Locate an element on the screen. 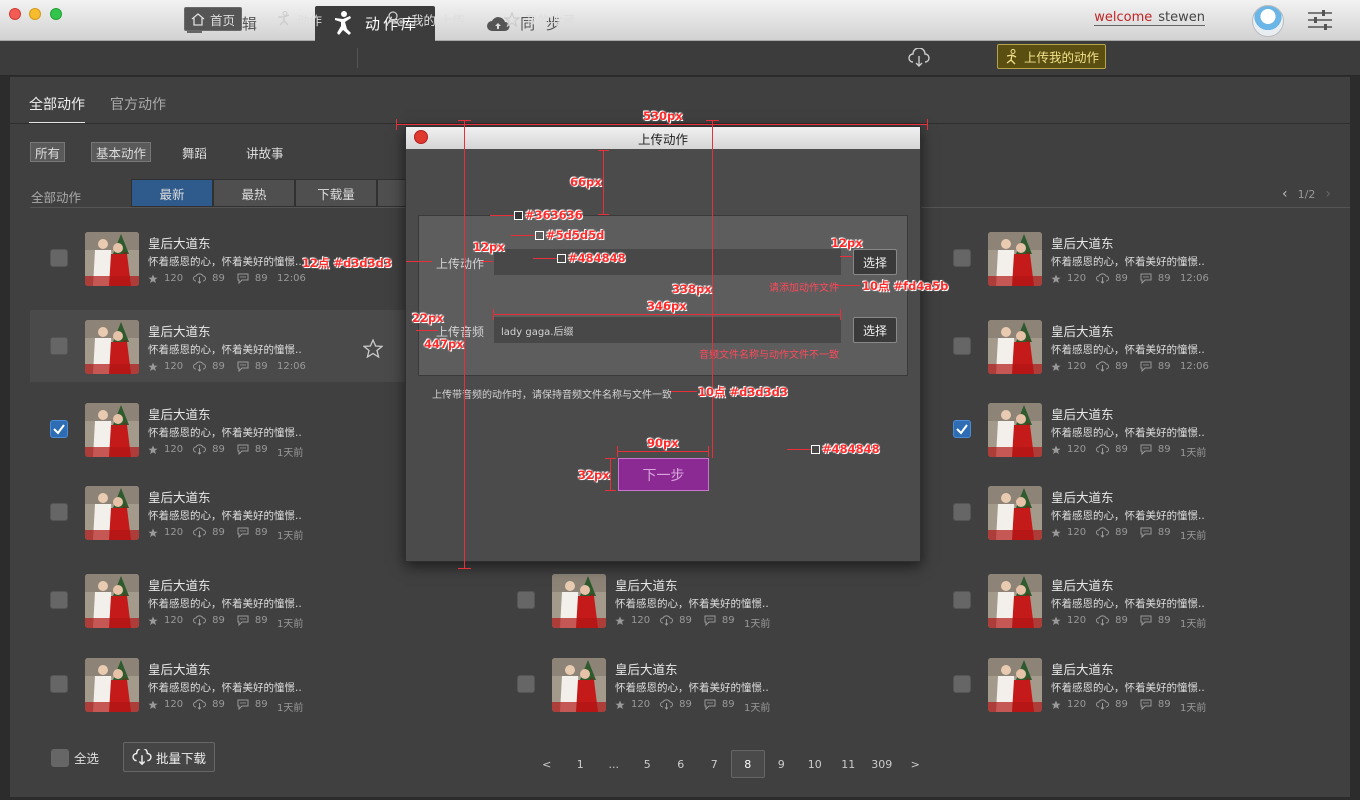 This screenshot has height=800, width=1360. page-button: 309 is located at coordinates (882, 764).